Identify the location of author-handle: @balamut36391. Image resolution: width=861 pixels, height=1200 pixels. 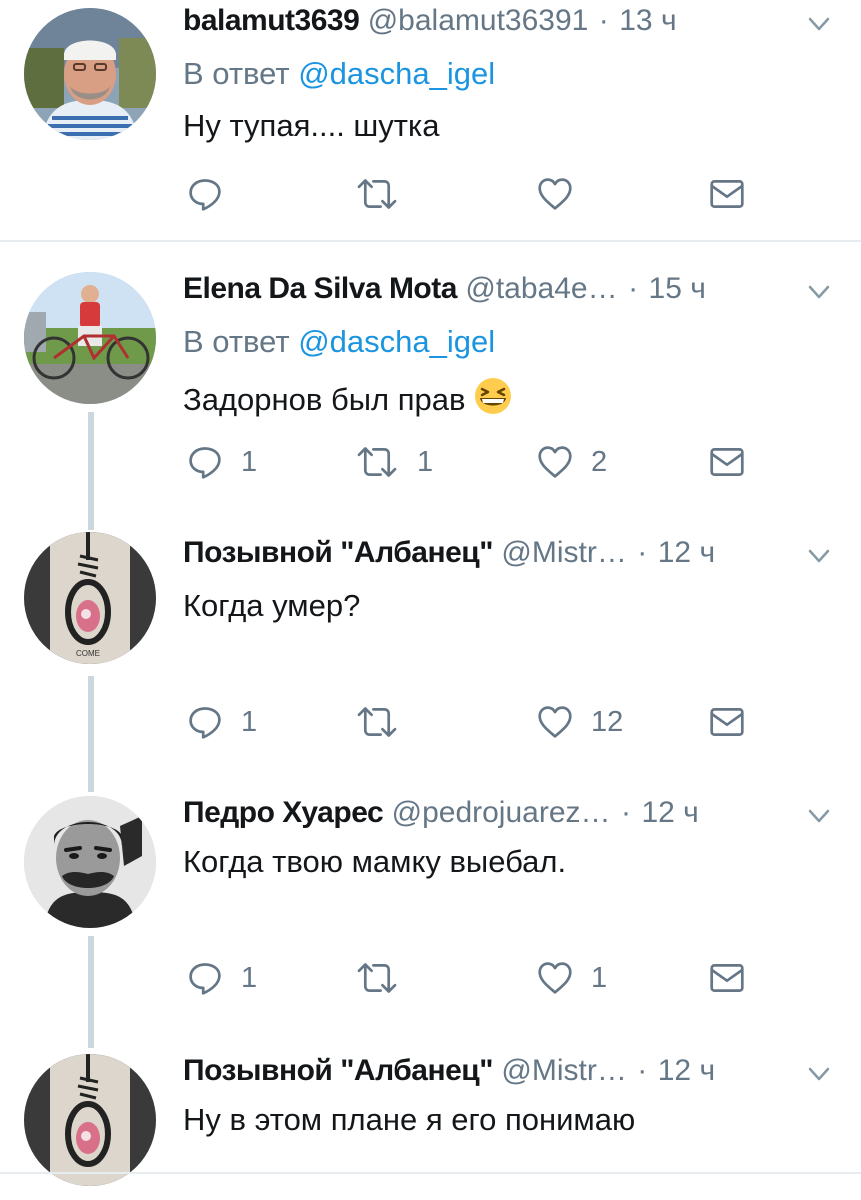
(478, 20).